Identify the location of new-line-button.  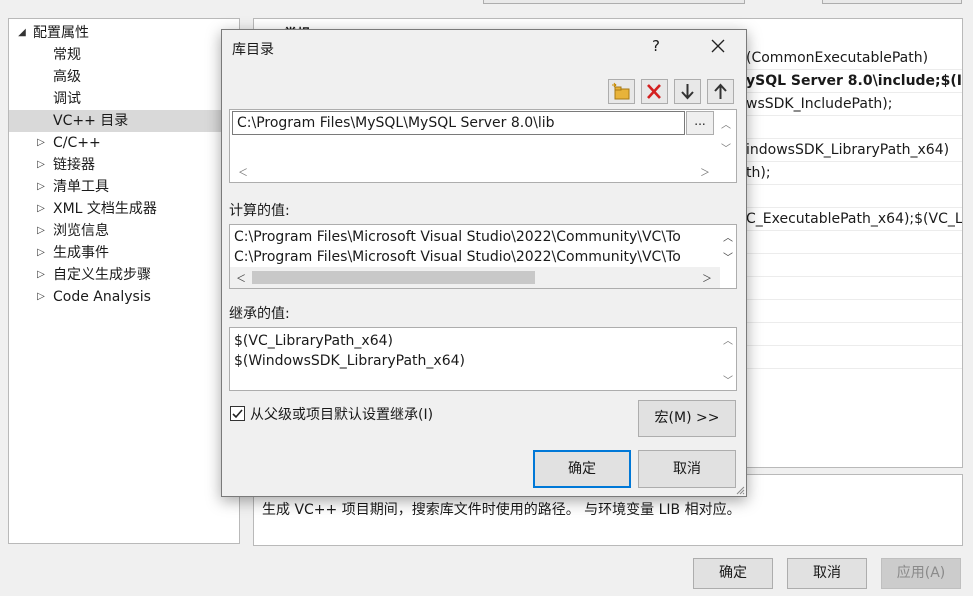
(621, 91).